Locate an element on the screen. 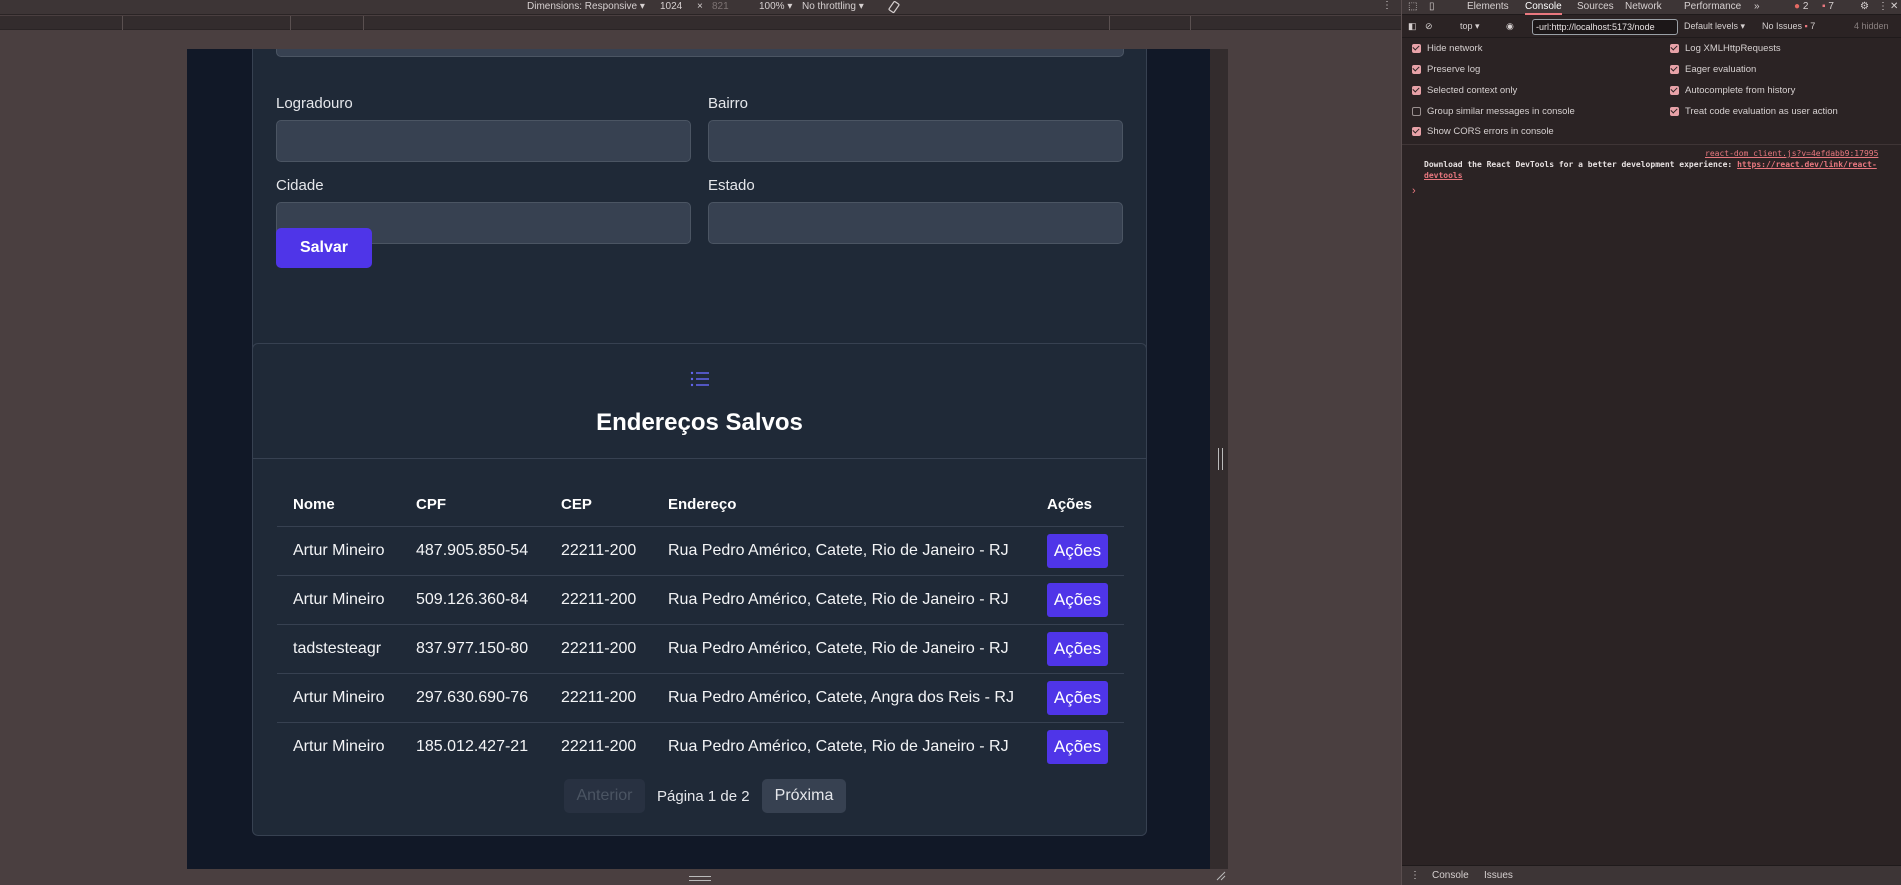 Image resolution: width=1901 pixels, height=885 pixels. setting-eager-evaluation: Eager evaluation is located at coordinates (1713, 69).